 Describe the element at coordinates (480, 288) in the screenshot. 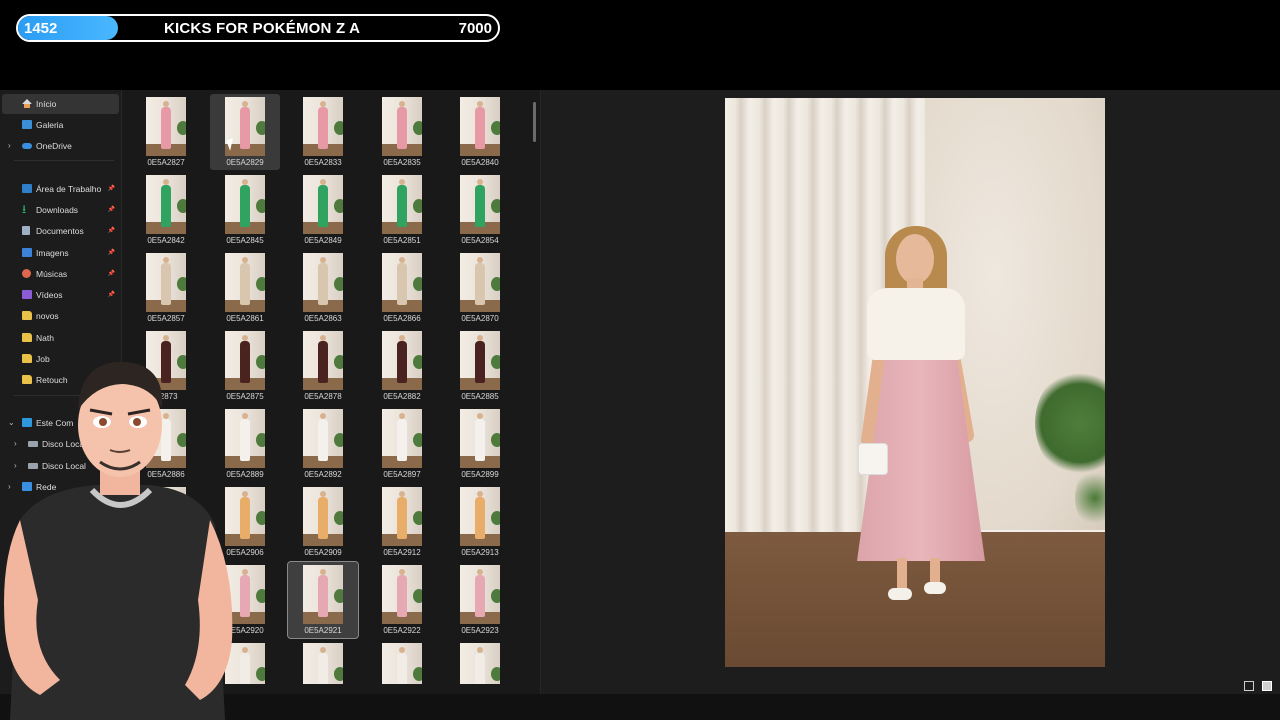

I see `file-thumbnail: 0E5A2870` at that location.